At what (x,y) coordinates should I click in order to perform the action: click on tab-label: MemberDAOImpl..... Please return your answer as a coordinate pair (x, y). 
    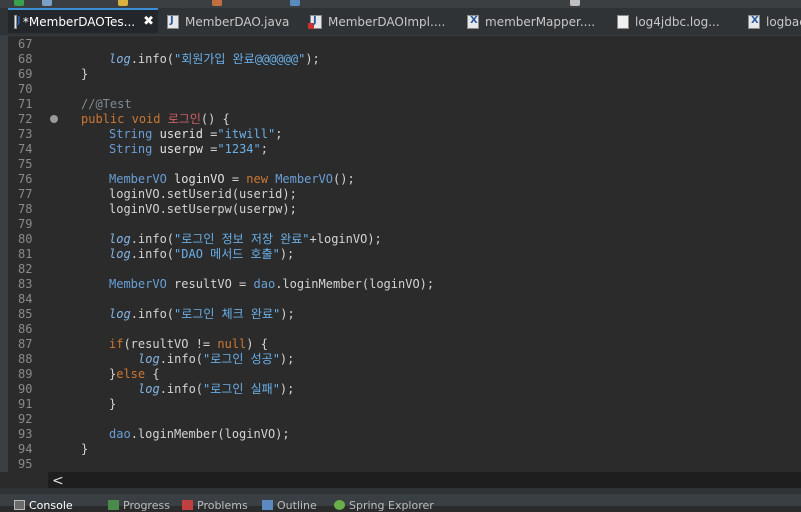
    Looking at the image, I should click on (387, 21).